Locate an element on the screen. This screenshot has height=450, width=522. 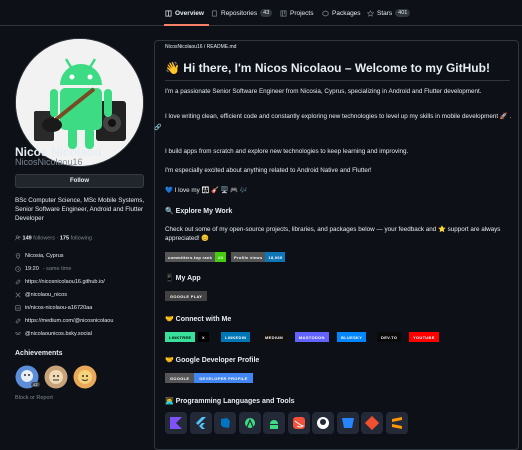
website-item: https://nicosnicolaou16.github.io/ is located at coordinates (85, 282).